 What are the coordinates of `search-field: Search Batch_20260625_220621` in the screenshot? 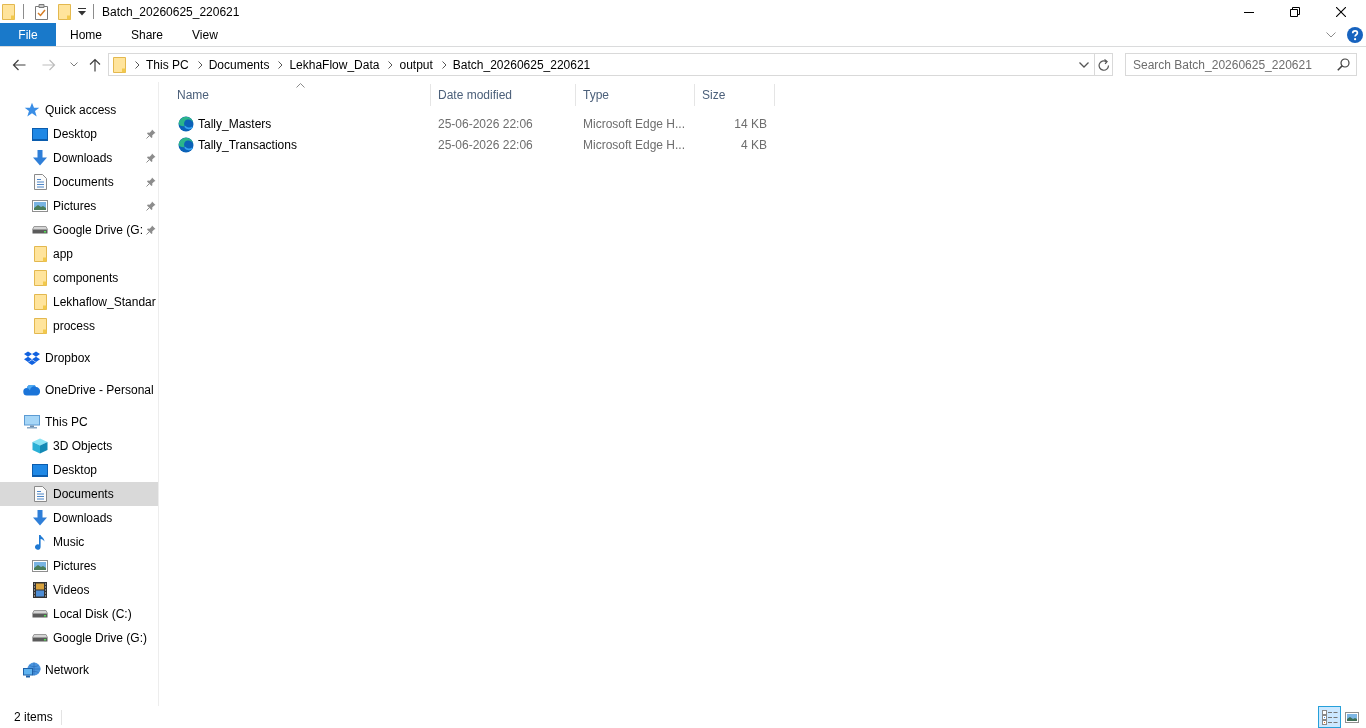 It's located at (1241, 64).